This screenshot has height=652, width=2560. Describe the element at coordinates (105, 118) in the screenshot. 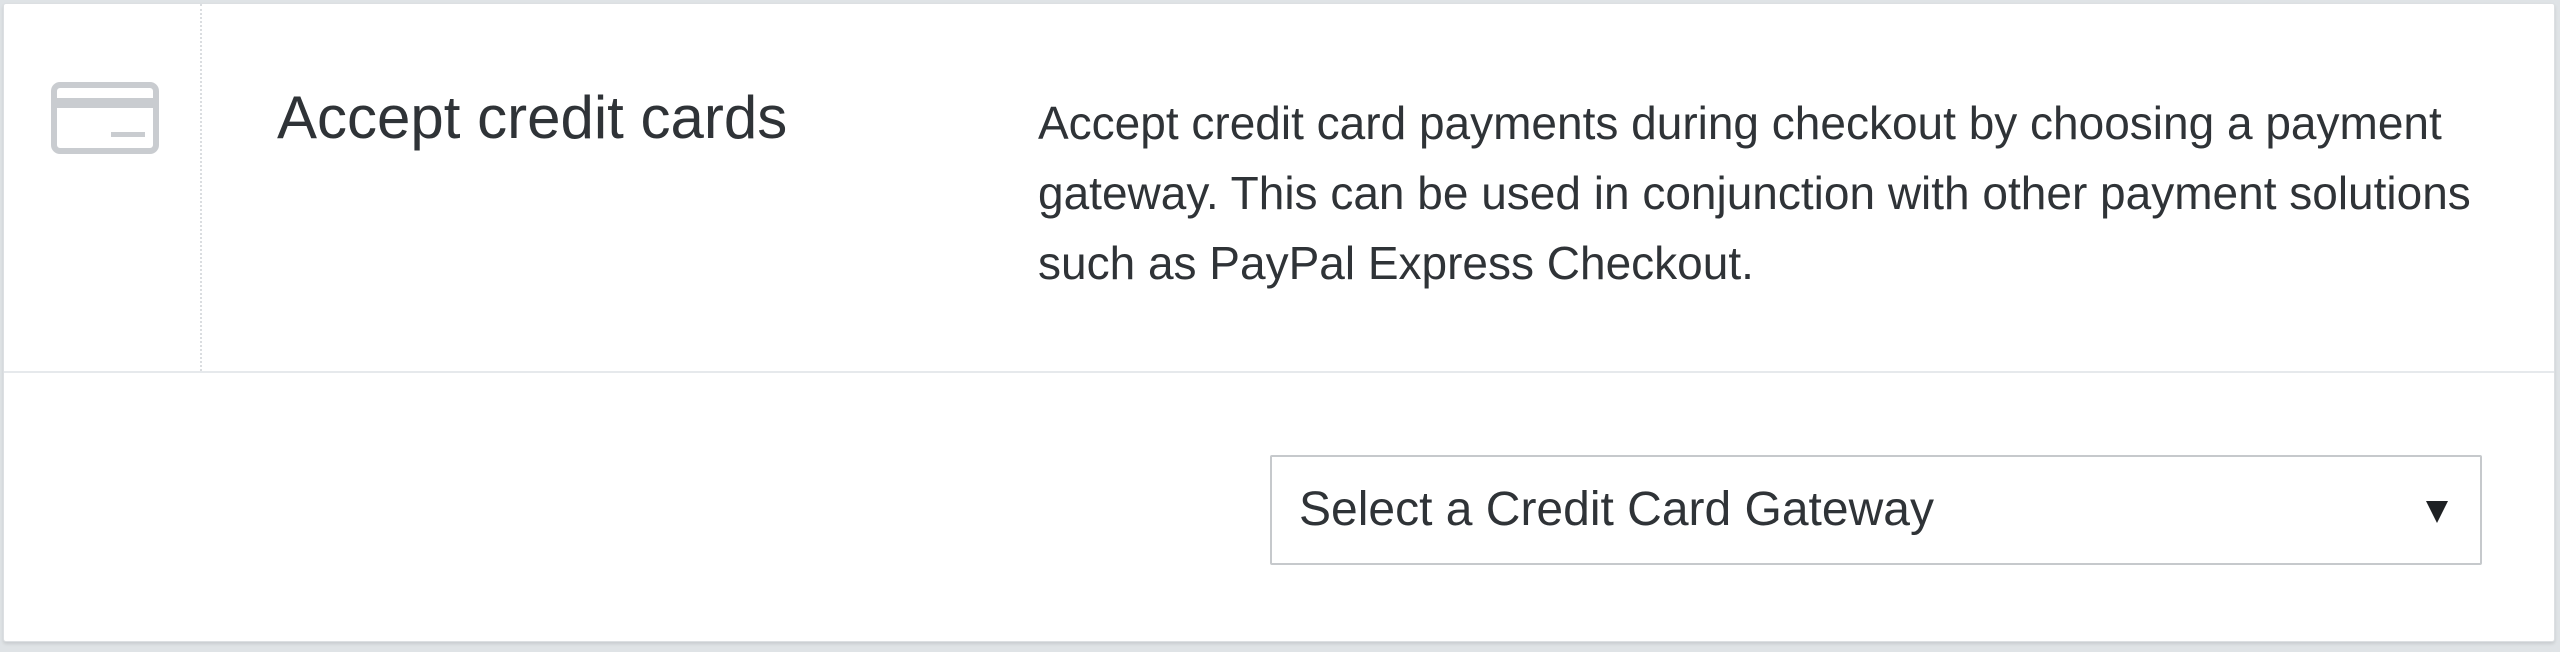

I see `credit-card-icon` at that location.